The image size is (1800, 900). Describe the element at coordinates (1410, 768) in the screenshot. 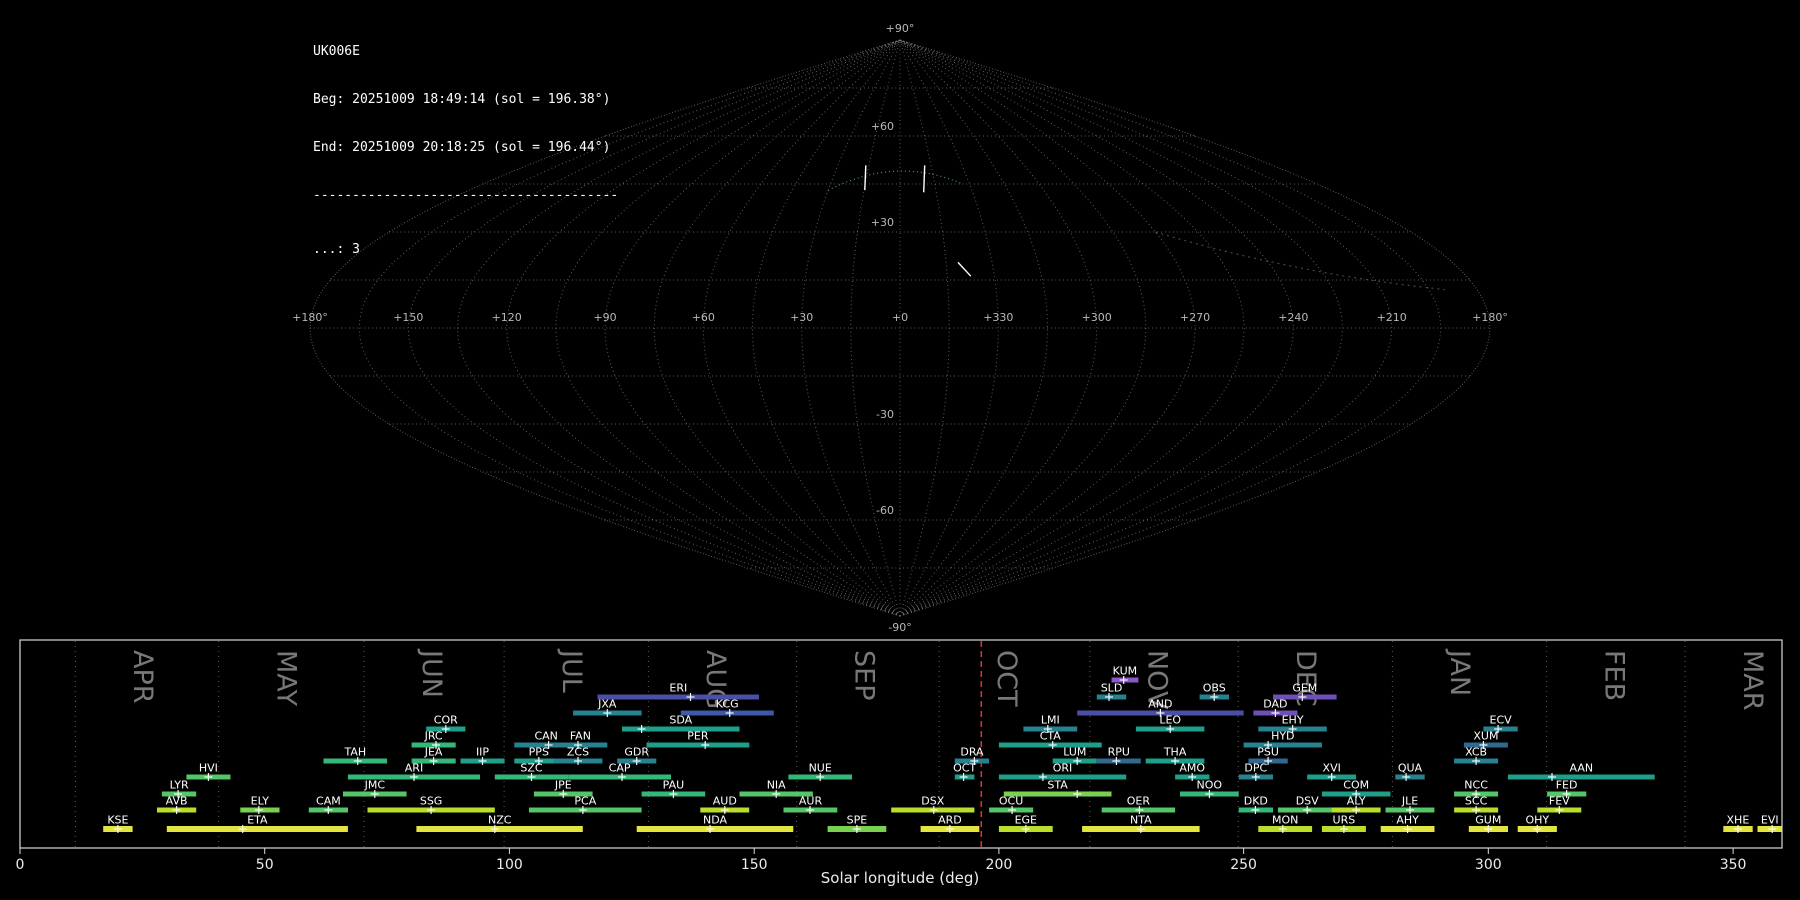

I see `shower-label-QUA: QUA` at that location.